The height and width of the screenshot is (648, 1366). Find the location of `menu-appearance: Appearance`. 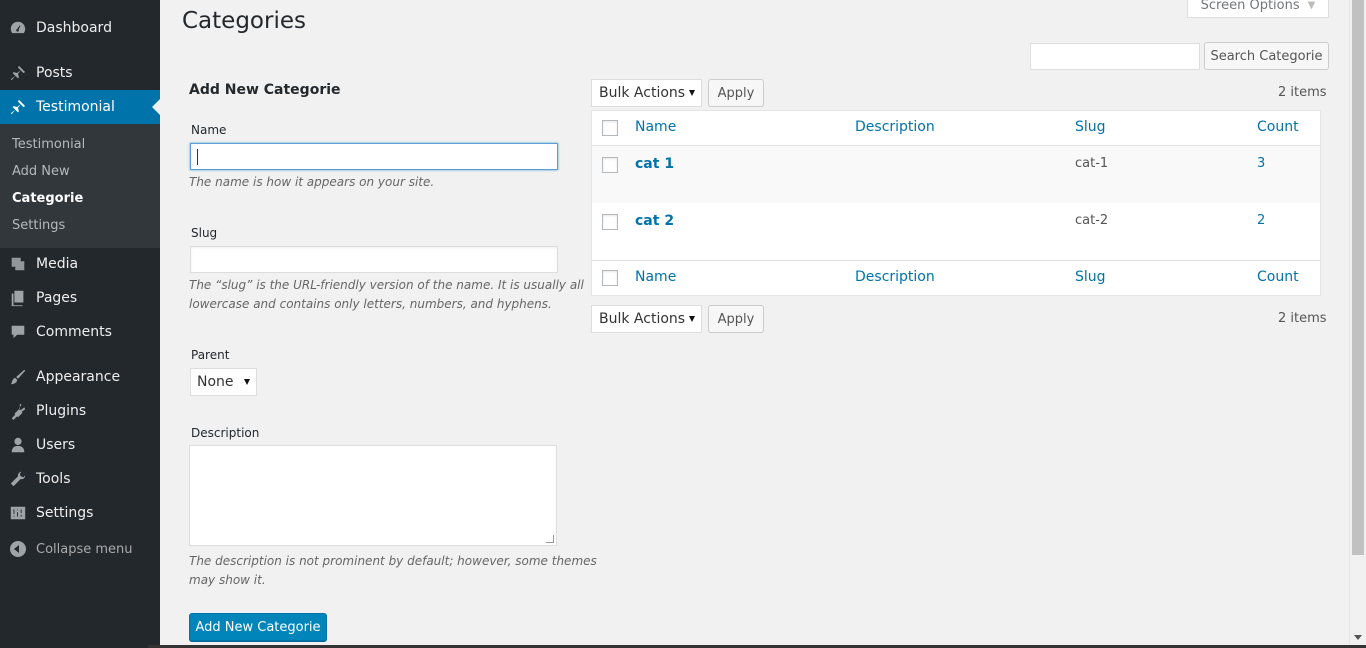

menu-appearance: Appearance is located at coordinates (80, 377).